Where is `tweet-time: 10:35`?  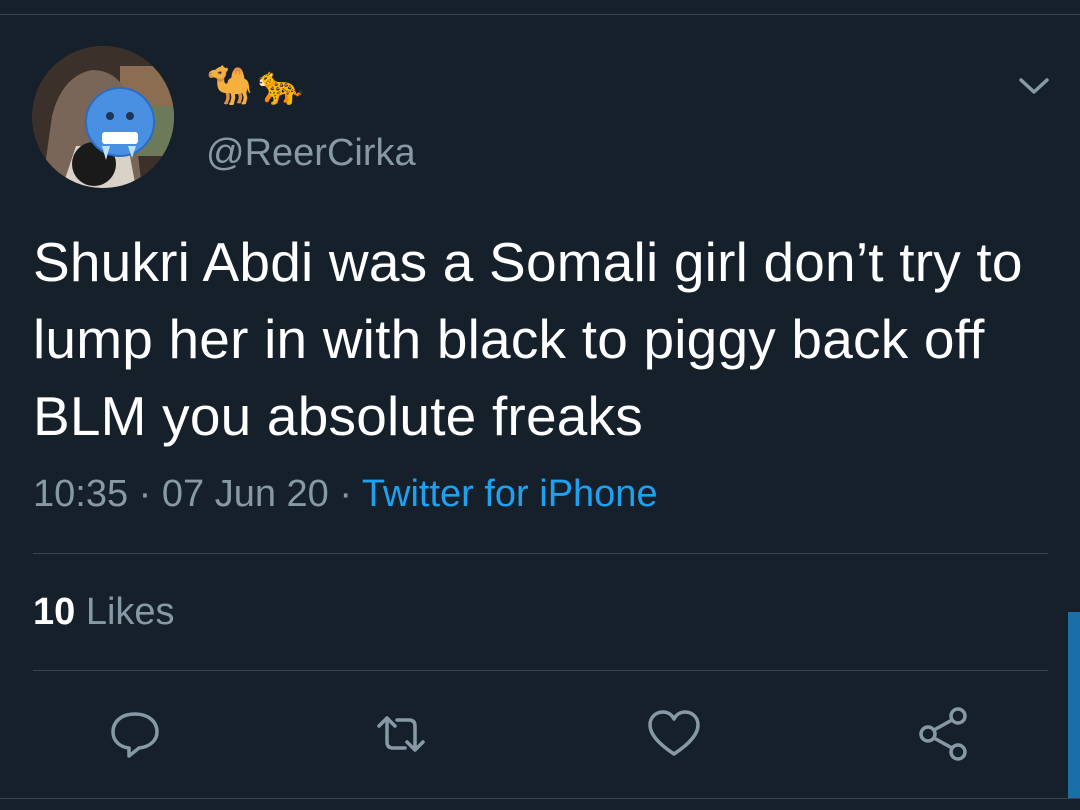 tweet-time: 10:35 is located at coordinates (81, 494).